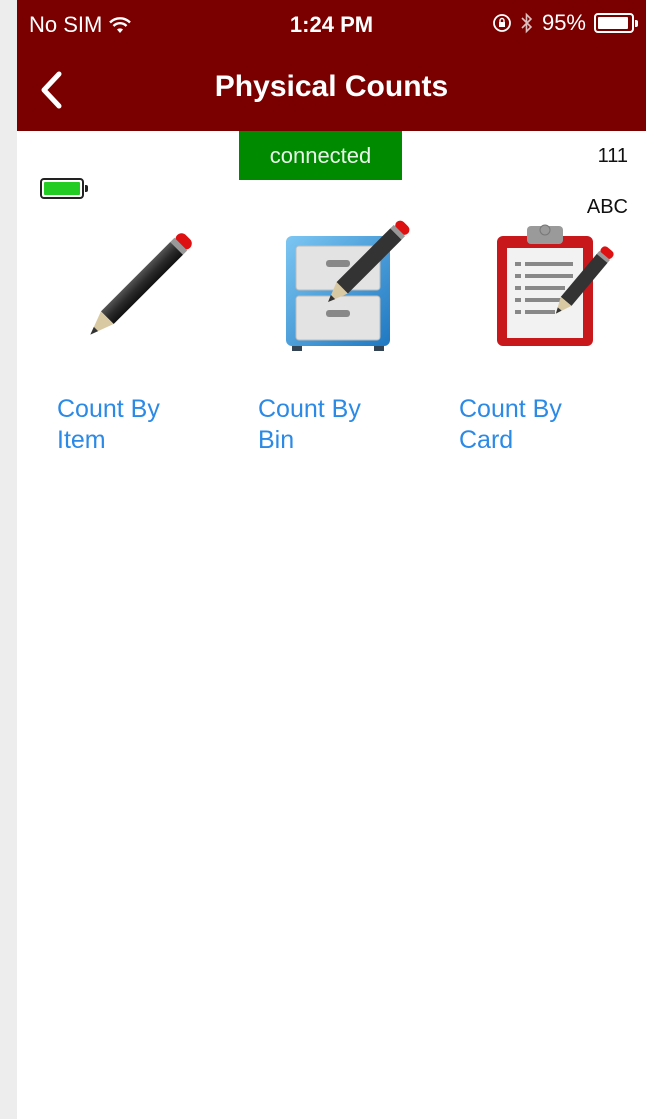  Describe the element at coordinates (527, 23) in the screenshot. I see `bluetooth-icon` at that location.